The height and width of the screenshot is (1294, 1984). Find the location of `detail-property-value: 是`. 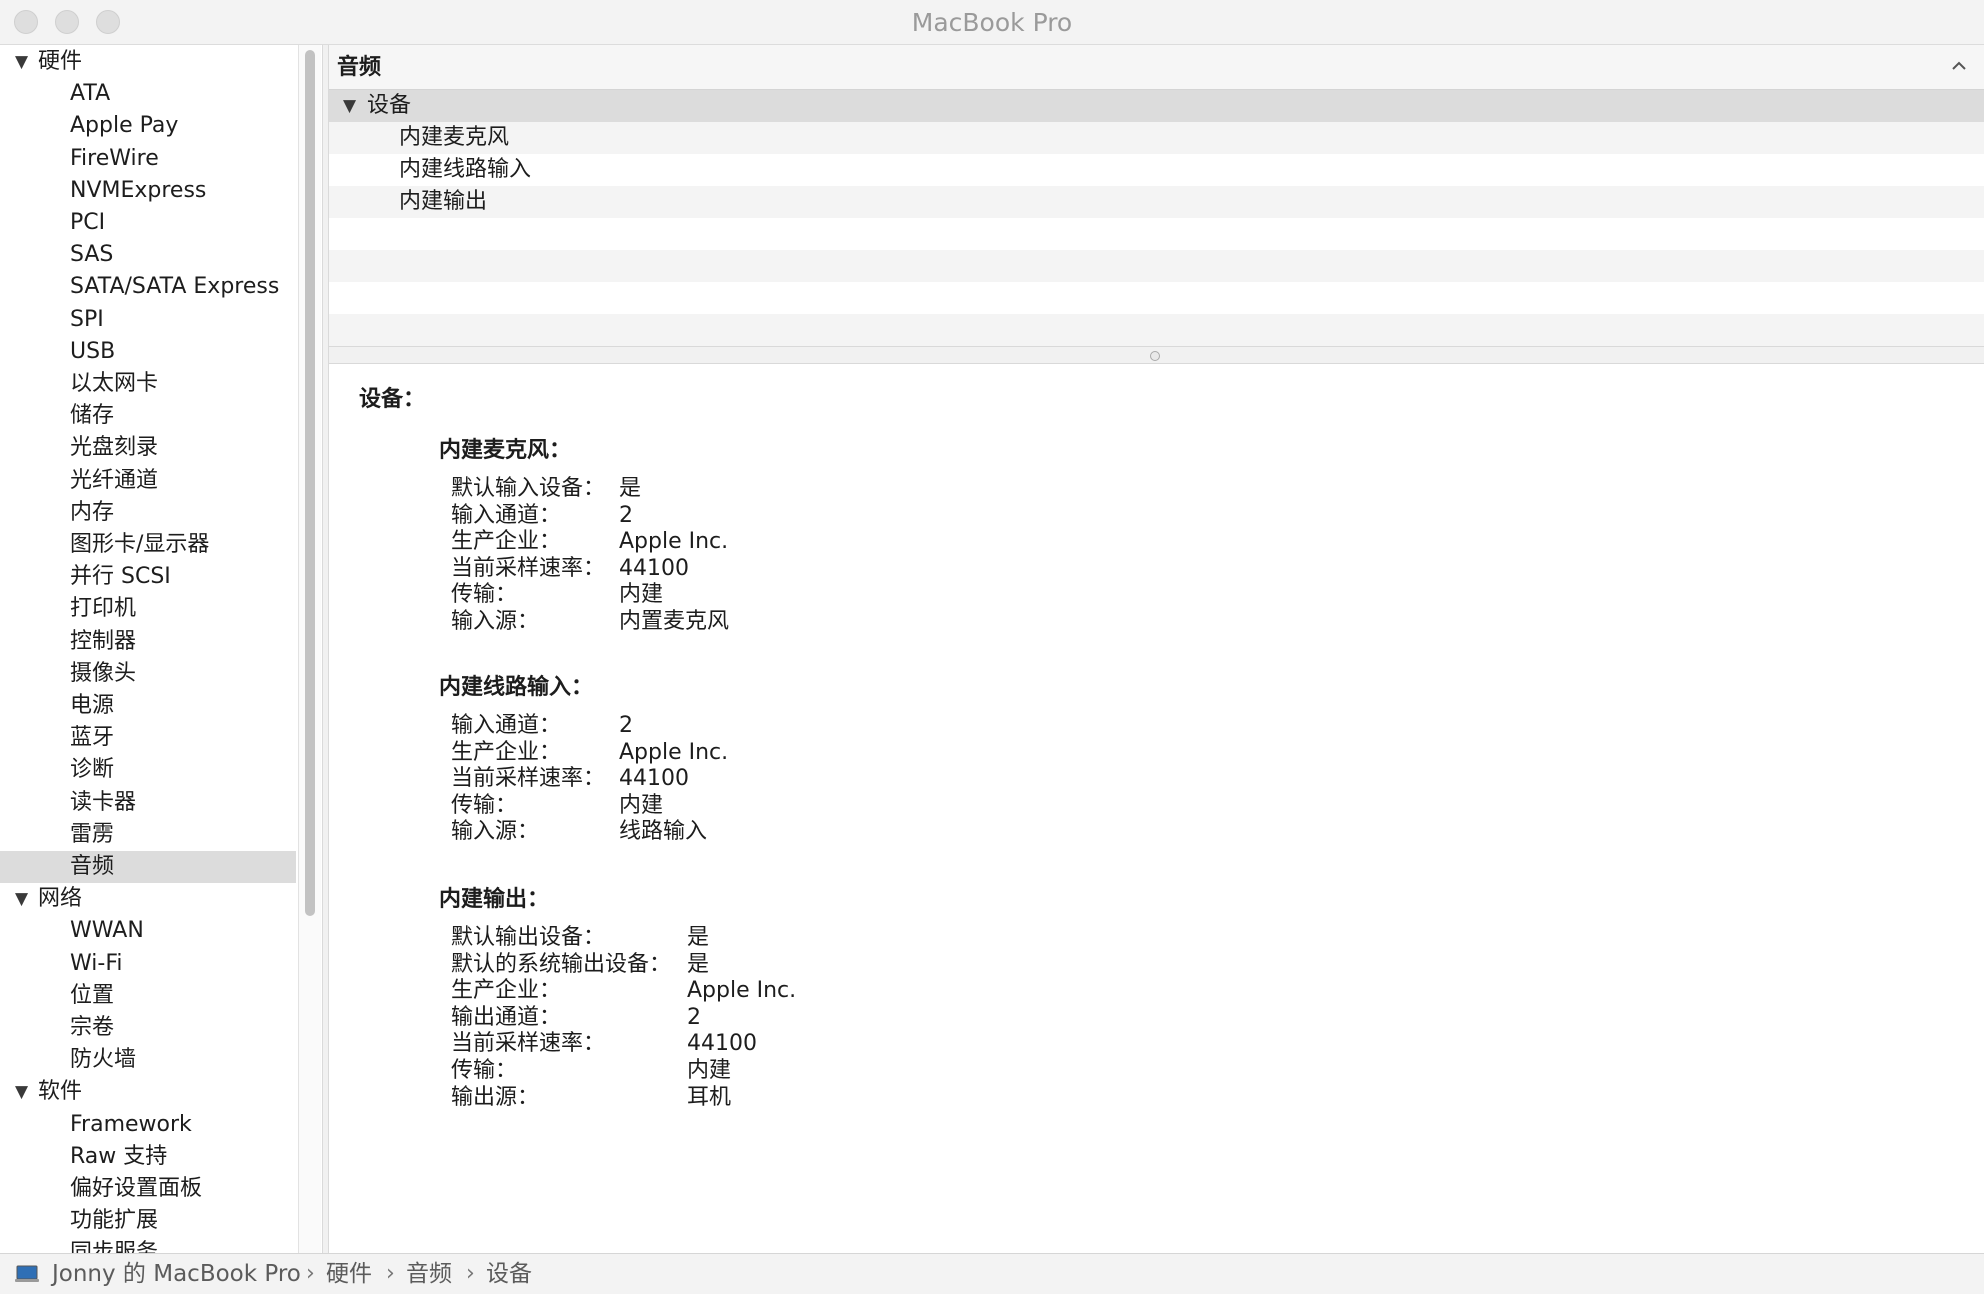

detail-property-value: 是 is located at coordinates (698, 937).